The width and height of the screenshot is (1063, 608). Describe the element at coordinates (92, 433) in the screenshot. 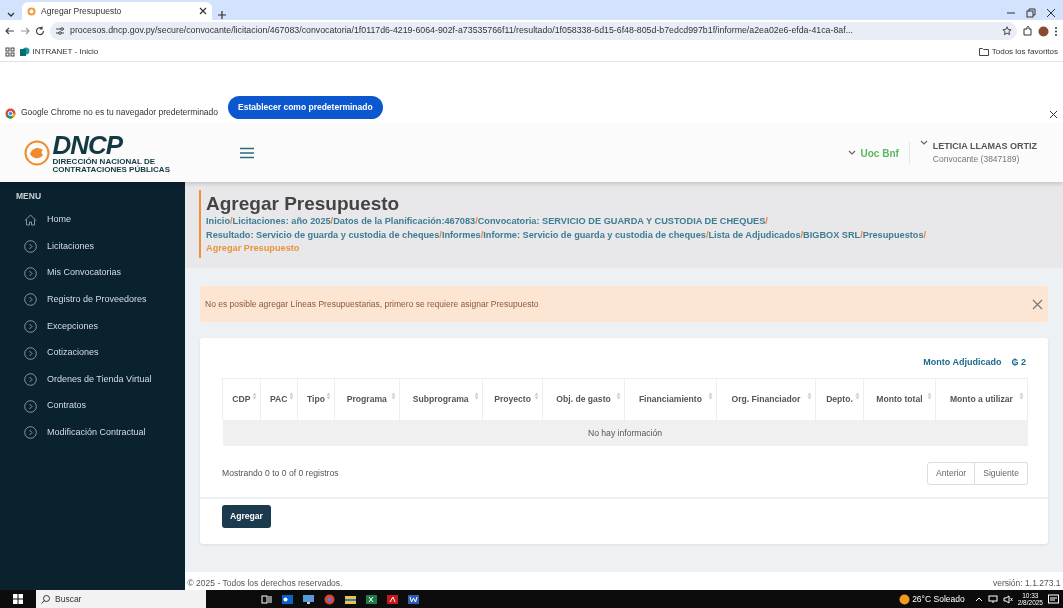

I see `sidebar-item: Modificación Contractual` at that location.